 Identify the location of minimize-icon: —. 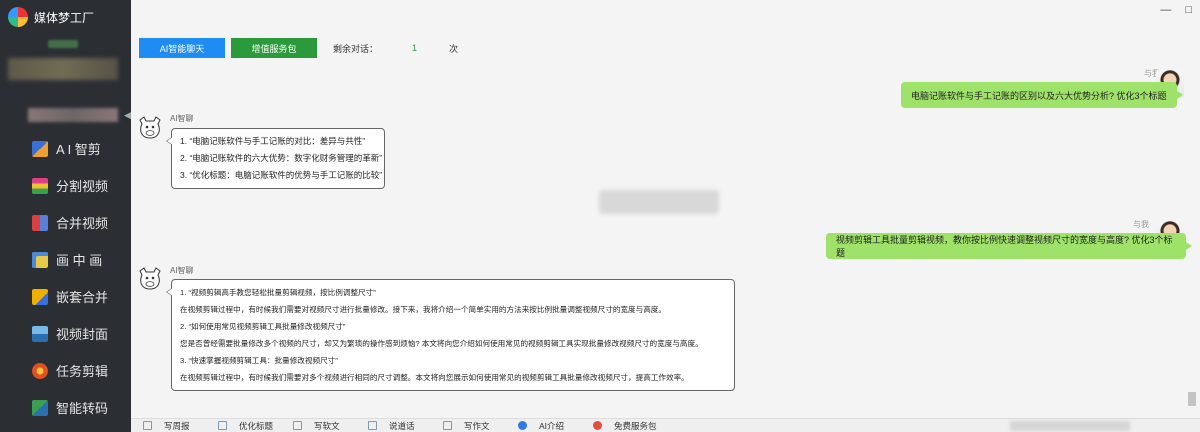
(1165, 10).